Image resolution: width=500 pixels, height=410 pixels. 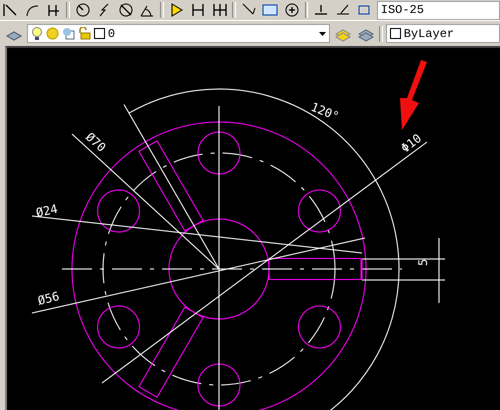 I want to click on layer-name: 0, so click(x=112, y=33).